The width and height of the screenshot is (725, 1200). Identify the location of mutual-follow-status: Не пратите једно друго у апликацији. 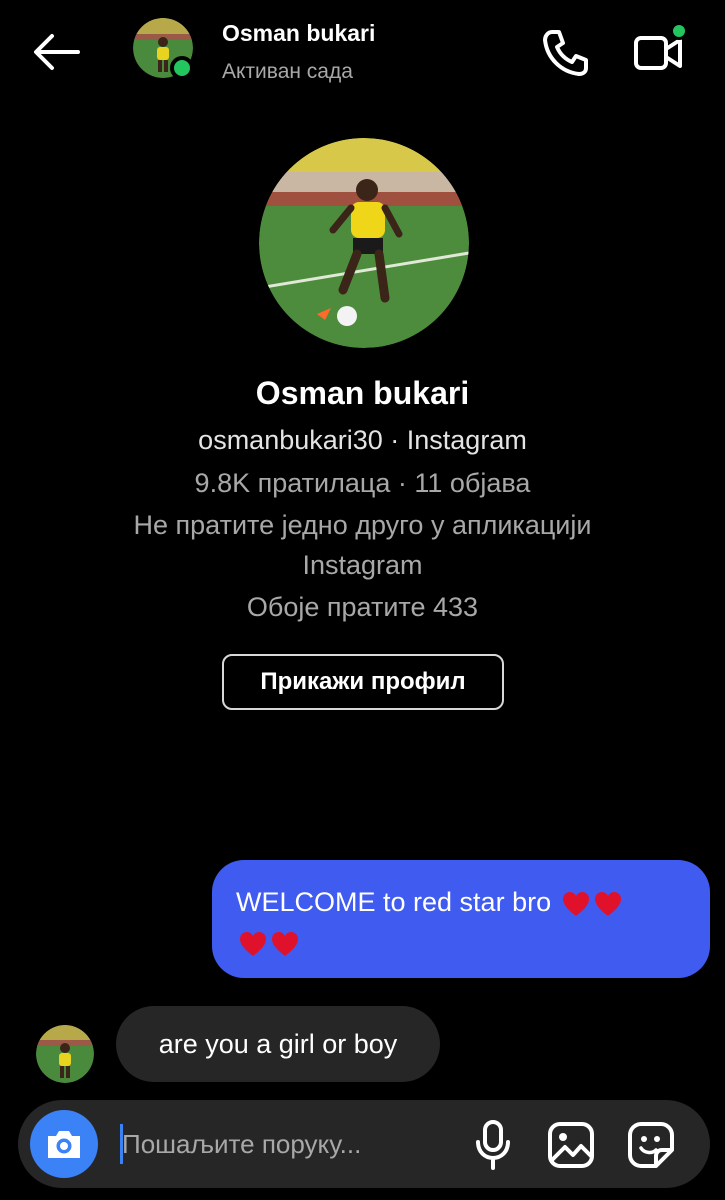
(362, 525).